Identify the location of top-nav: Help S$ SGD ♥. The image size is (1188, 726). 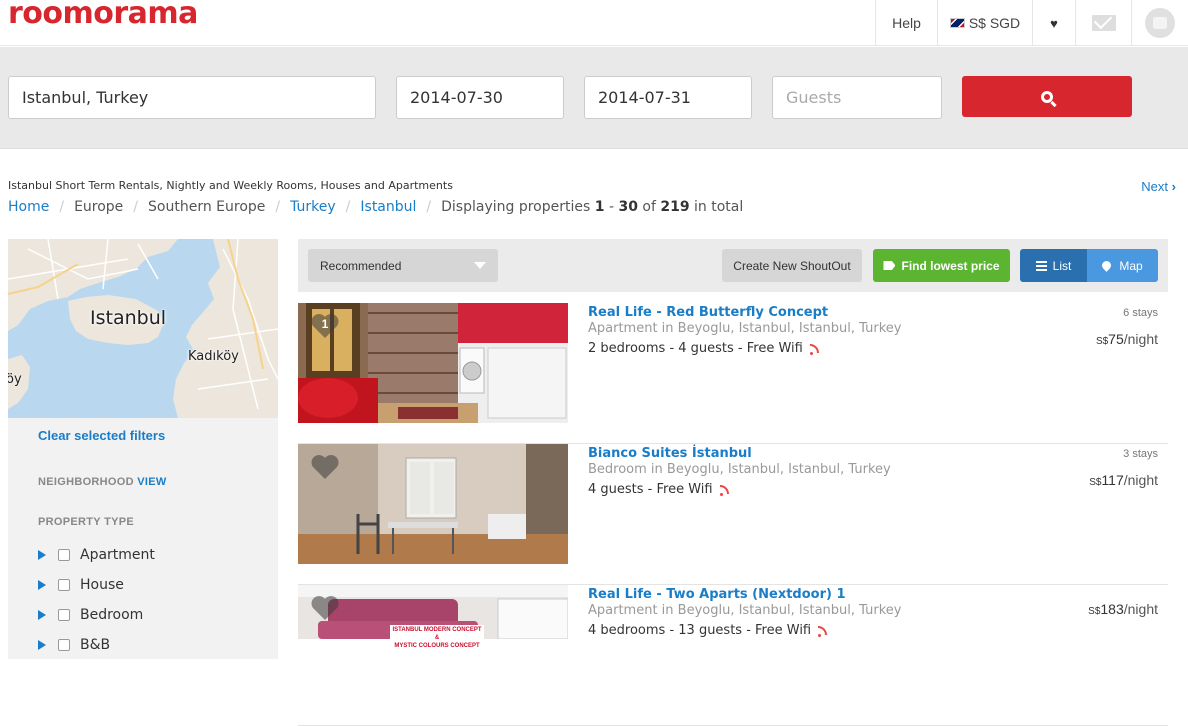
(1031, 23).